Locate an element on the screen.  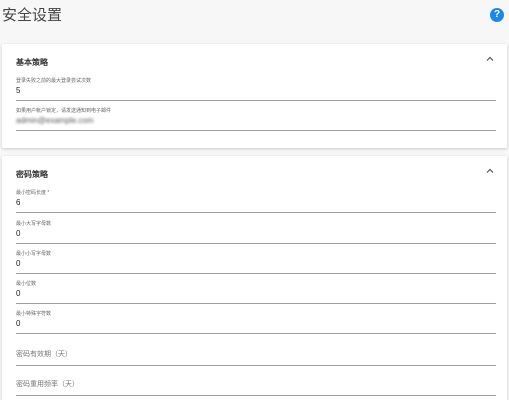
basic-policy-title: 基本策略 is located at coordinates (32, 62).